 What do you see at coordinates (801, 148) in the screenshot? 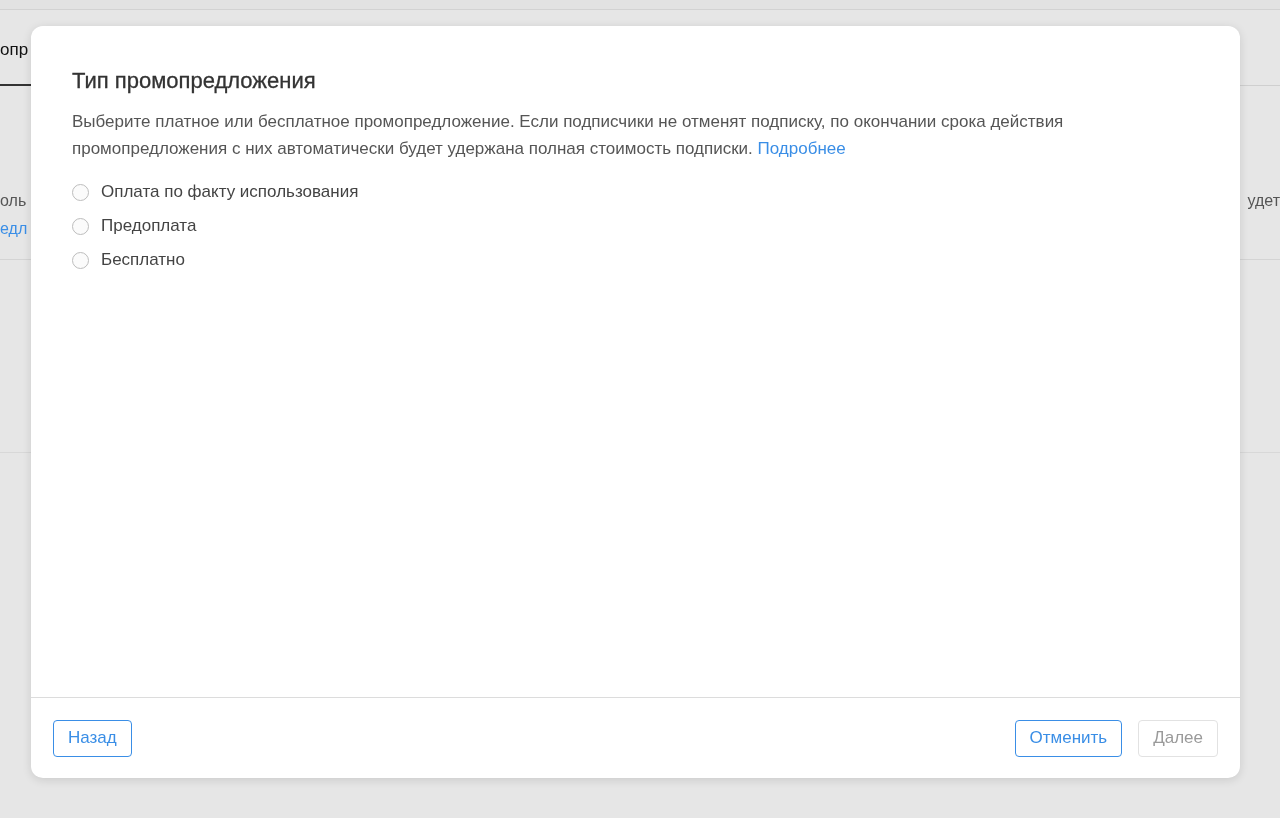
I see `more-link: Подробнее` at bounding box center [801, 148].